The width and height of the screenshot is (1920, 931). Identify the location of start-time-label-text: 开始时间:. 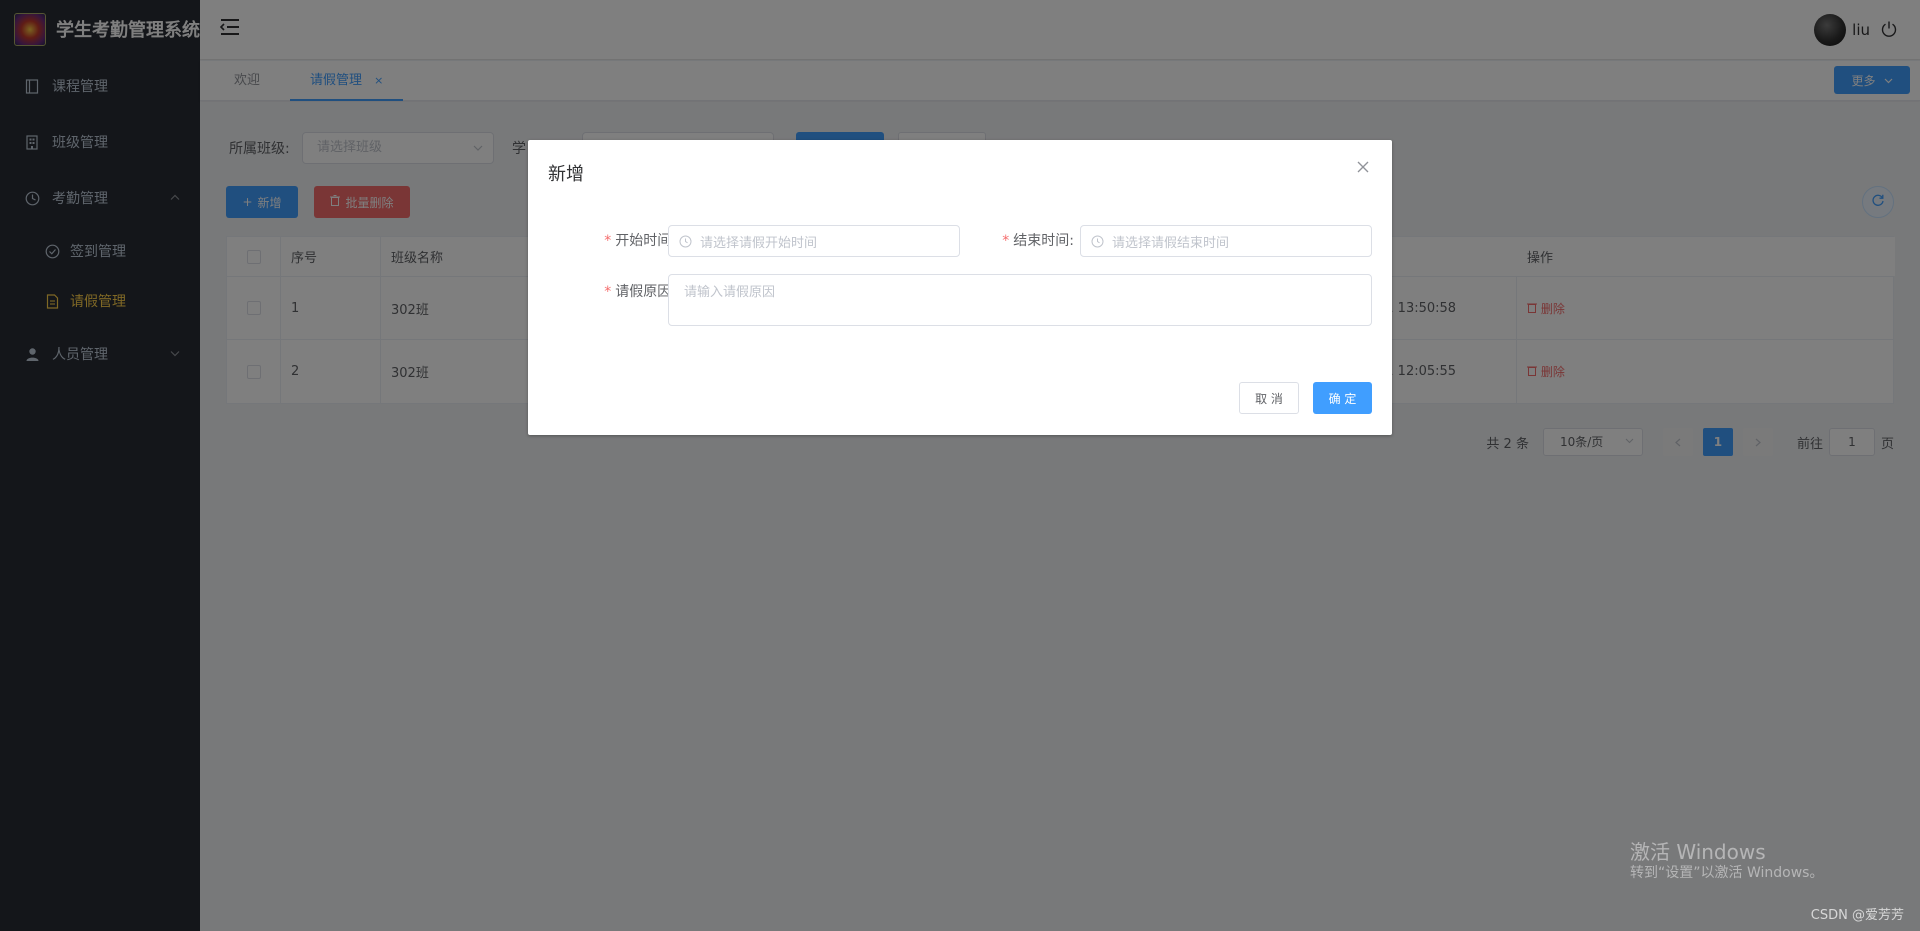
(645, 241).